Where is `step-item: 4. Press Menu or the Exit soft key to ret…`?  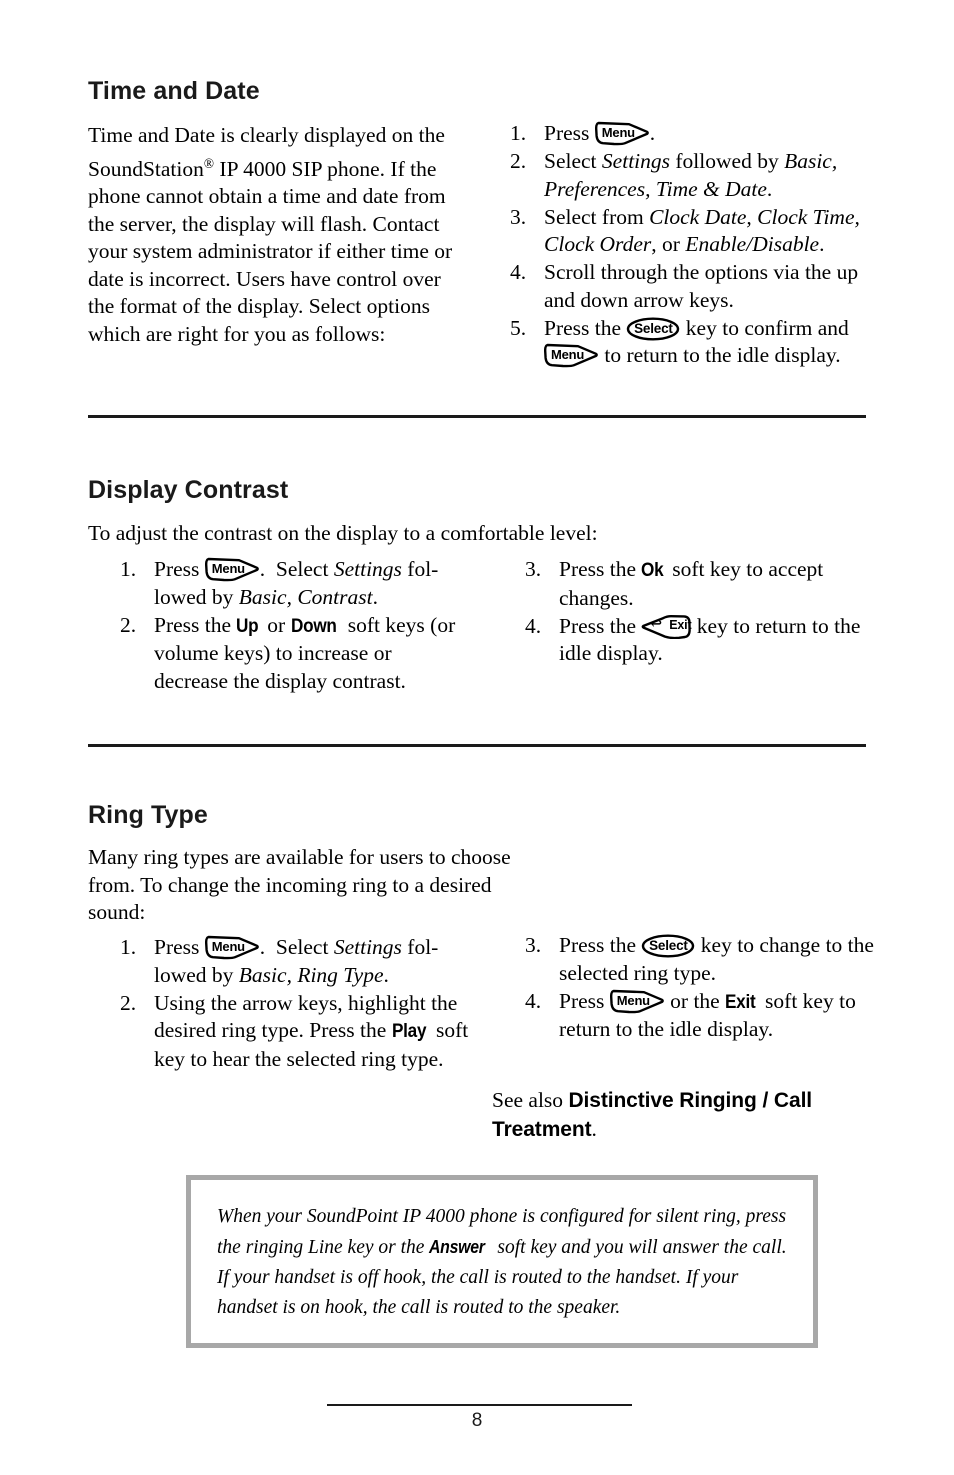 step-item: 4. Press Menu or the Exit soft key to ret… is located at coordinates (700, 1016).